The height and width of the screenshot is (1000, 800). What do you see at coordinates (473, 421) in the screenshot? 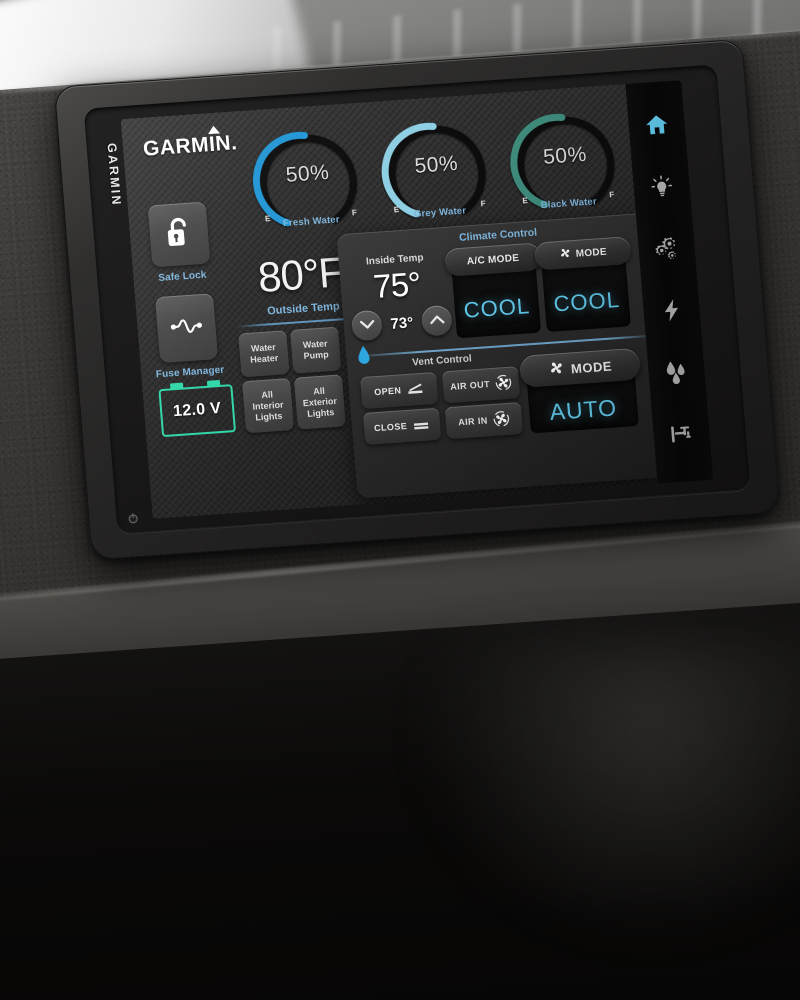
I see `vent-air-in-label: AIR IN` at bounding box center [473, 421].